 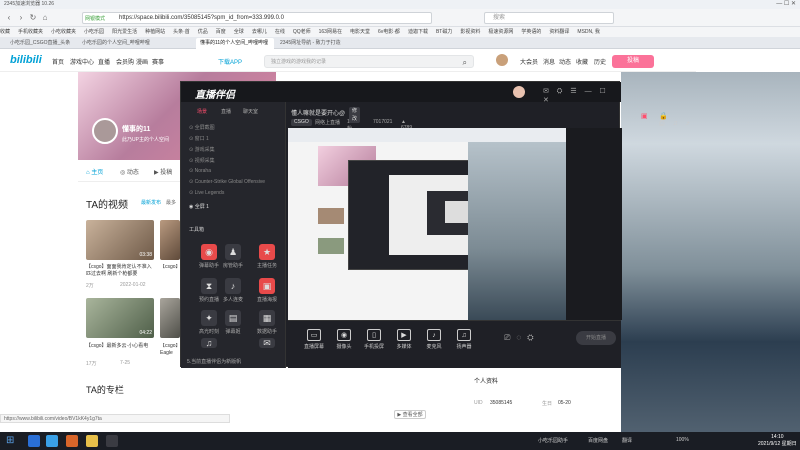 I want to click on avatar, so click(x=502, y=60).